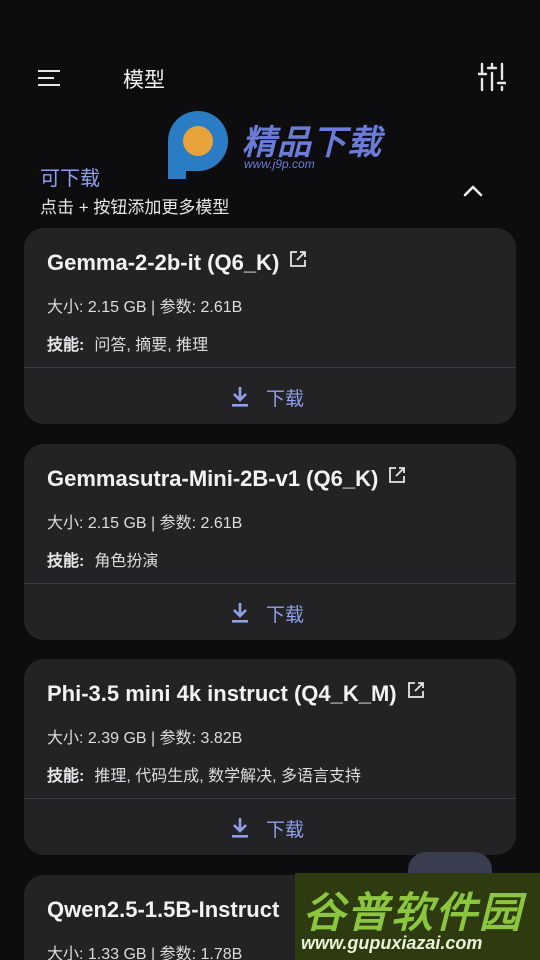 The width and height of the screenshot is (540, 960). What do you see at coordinates (177, 263) in the screenshot?
I see `model-name: Gemma-2-2b-it (Q6_K)` at bounding box center [177, 263].